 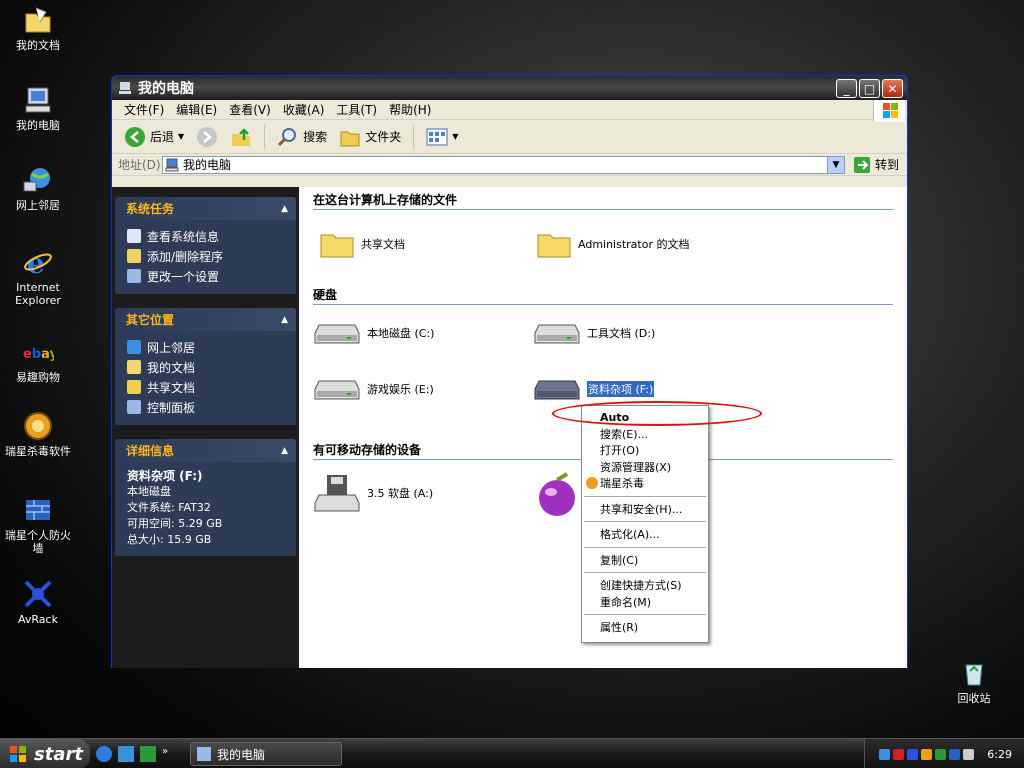 I want to click on menu-view: 查看(V), so click(x=250, y=109).